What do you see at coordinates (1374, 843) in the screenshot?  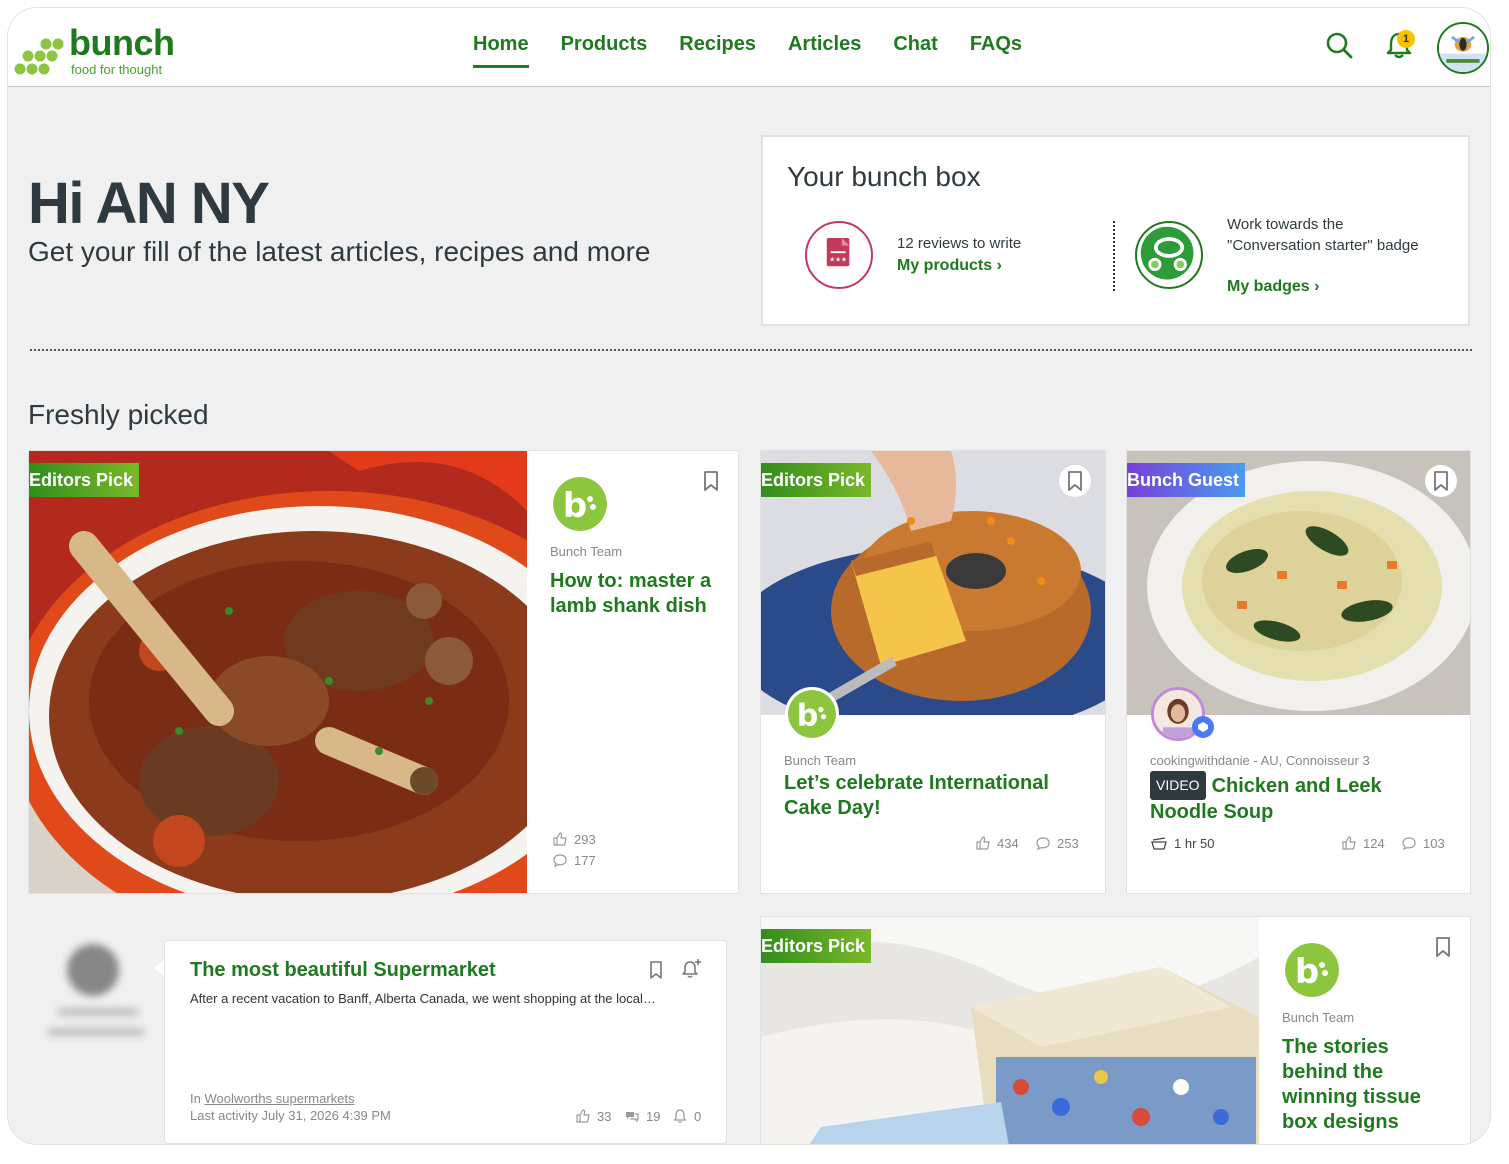 I see `likes-value: 124` at bounding box center [1374, 843].